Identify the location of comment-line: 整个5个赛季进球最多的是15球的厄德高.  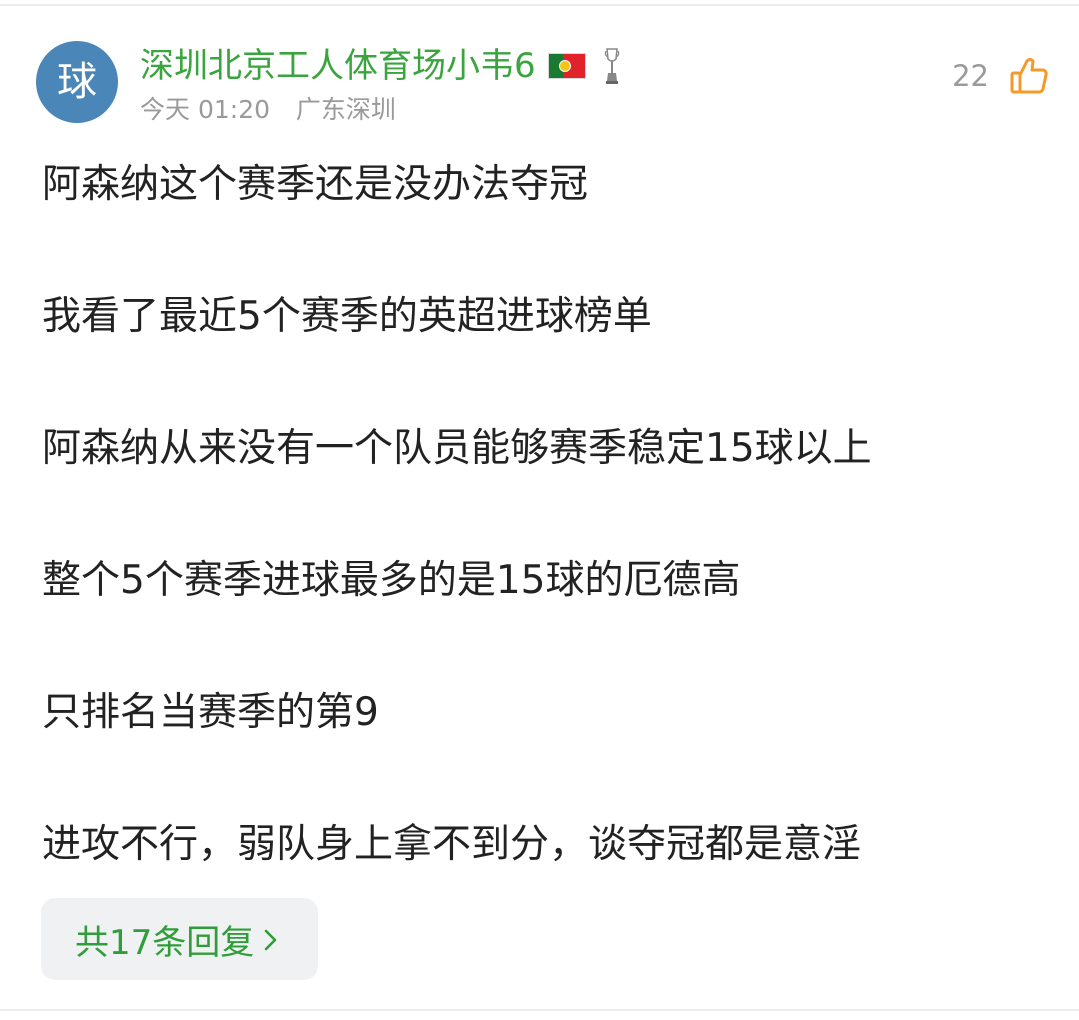
(391, 580).